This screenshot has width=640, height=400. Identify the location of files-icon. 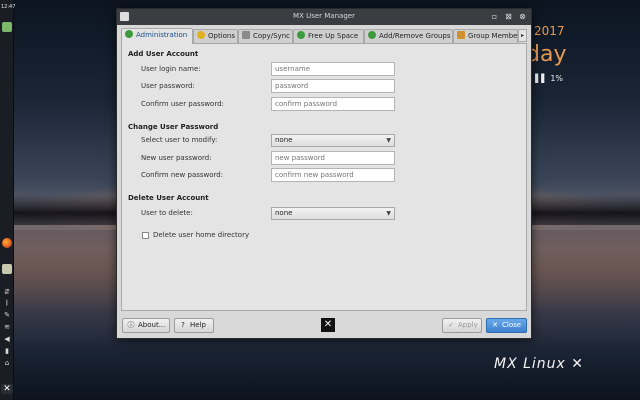
(7, 269).